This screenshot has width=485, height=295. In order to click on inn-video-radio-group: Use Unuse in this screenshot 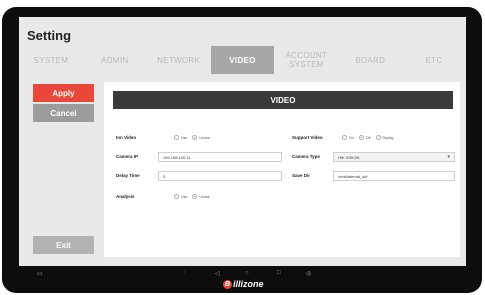, I will do `click(192, 137)`.